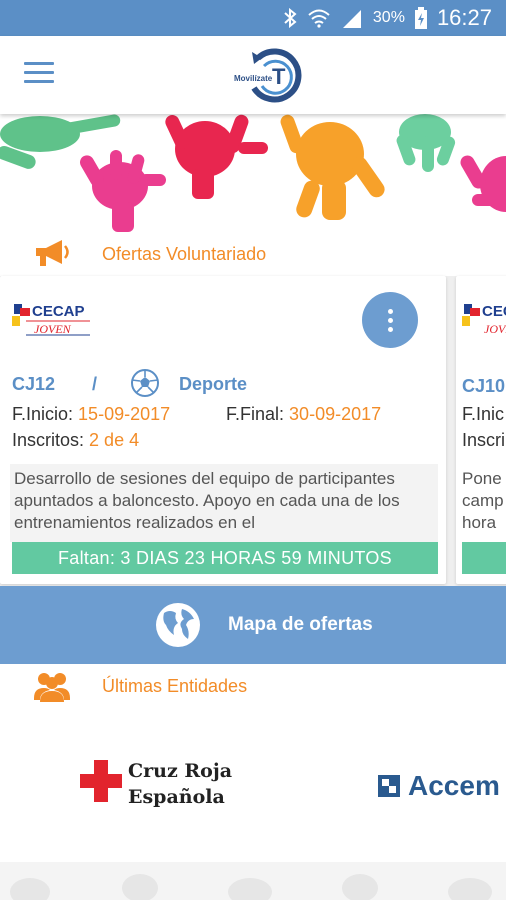 The height and width of the screenshot is (900, 506). I want to click on offer-countdown: Faltan: 3 DIAS 23 HORAS 59 MINUTOS, so click(225, 558).